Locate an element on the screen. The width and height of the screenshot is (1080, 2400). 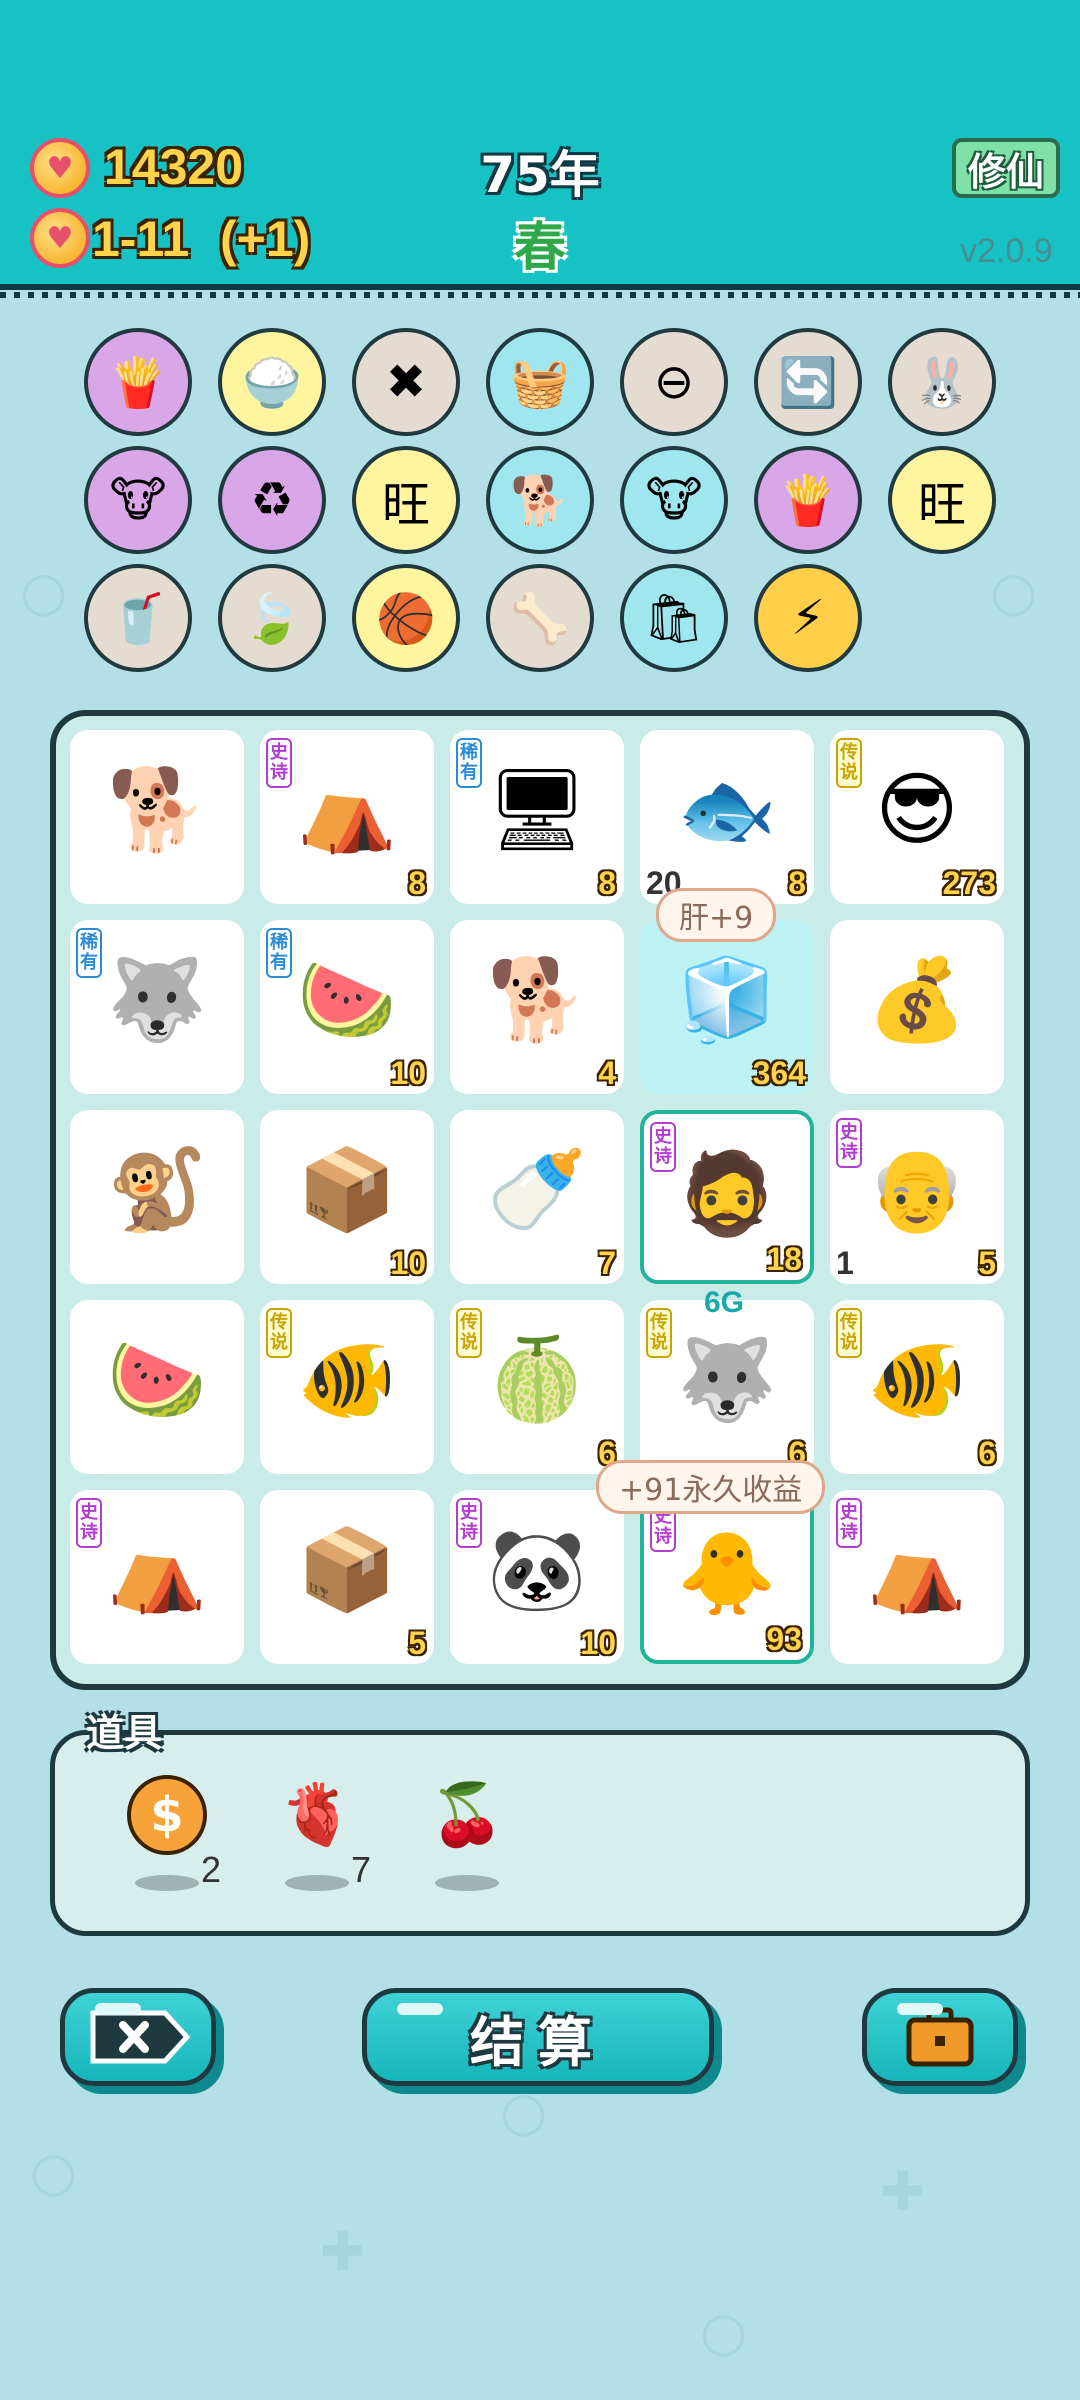
board-cell-husky-grey: 🐺 稀有 is located at coordinates (157, 1007).